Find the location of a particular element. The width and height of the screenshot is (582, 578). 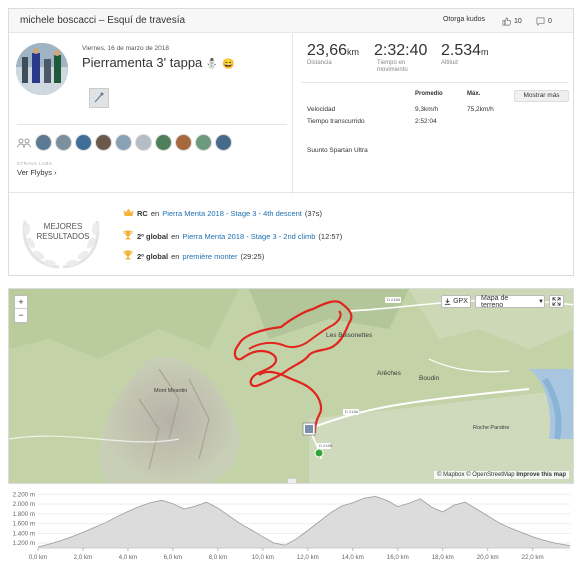

gpx-download-button: GPX is located at coordinates (456, 301).